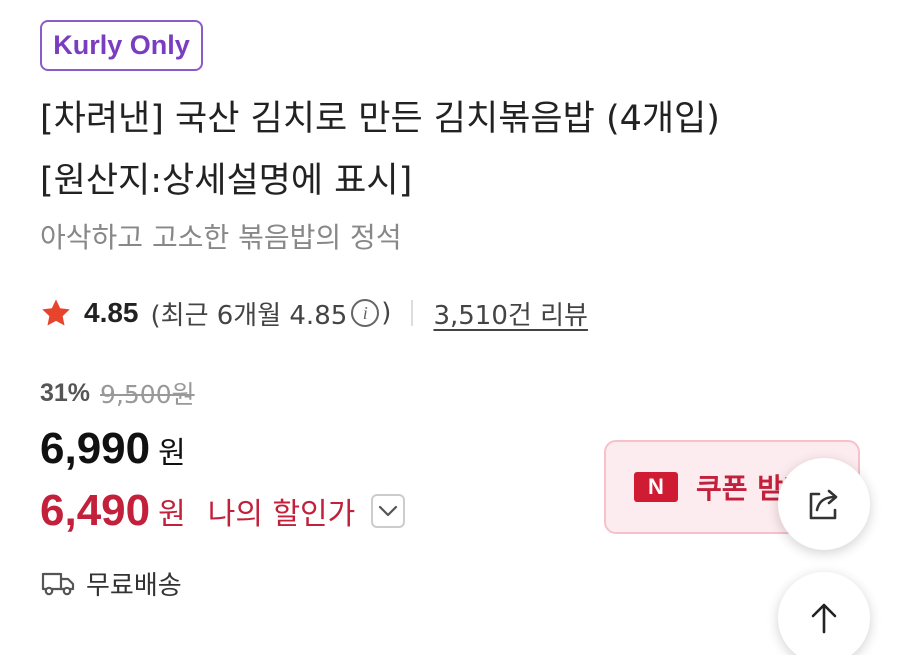 The image size is (900, 655). What do you see at coordinates (58, 584) in the screenshot?
I see `truck-icon` at bounding box center [58, 584].